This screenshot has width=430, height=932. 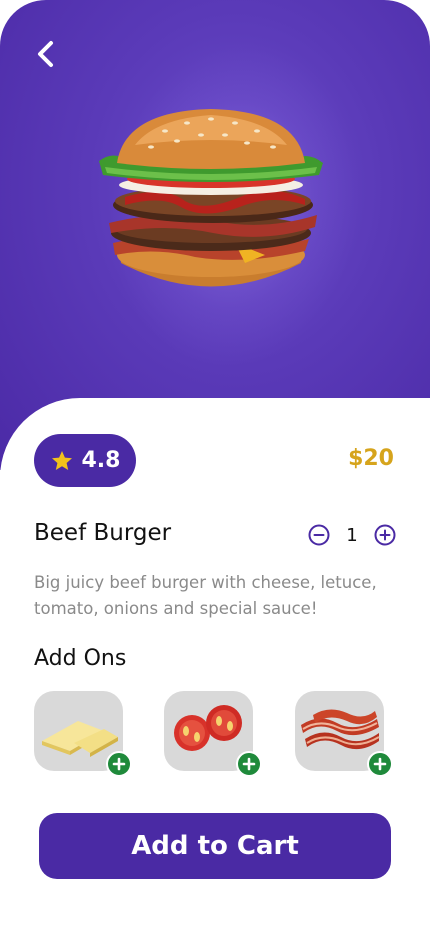 I want to click on add-tomato-button, so click(x=249, y=764).